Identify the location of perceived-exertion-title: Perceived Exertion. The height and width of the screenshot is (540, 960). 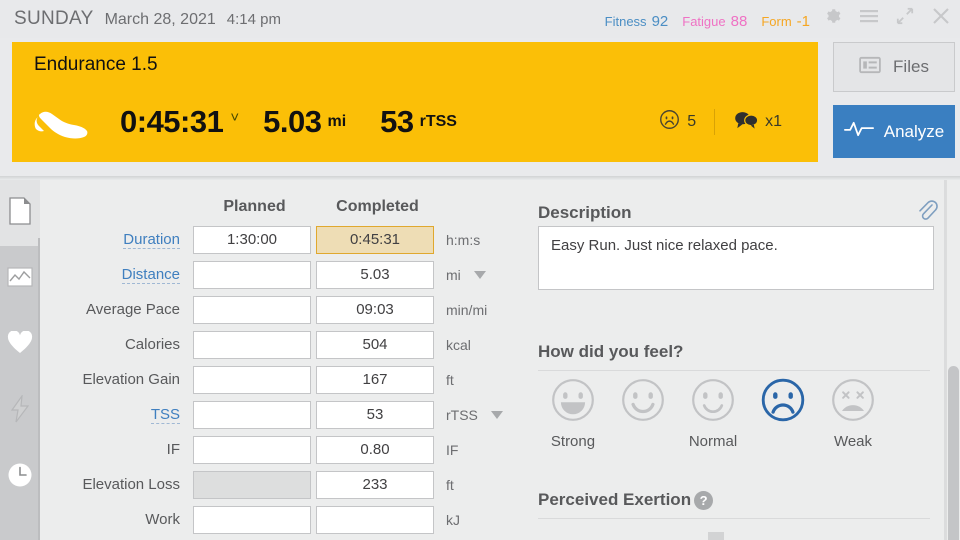
(615, 499).